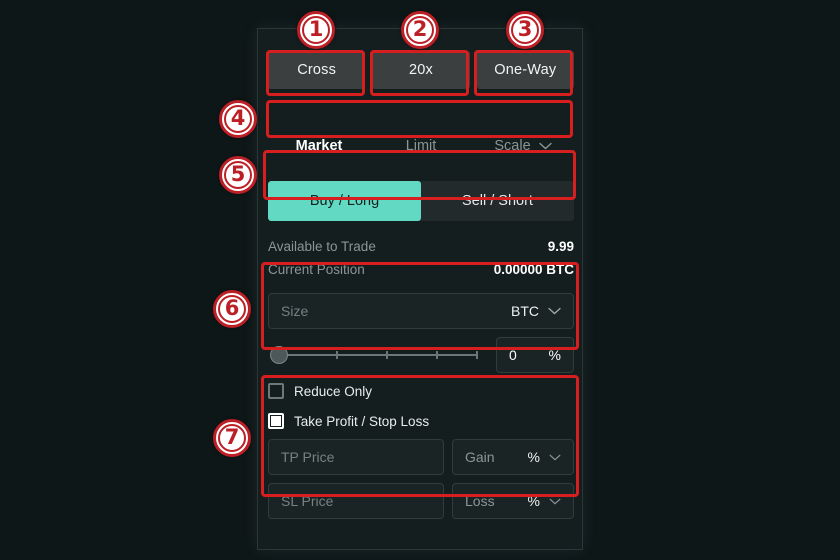 This screenshot has width=840, height=560. I want to click on marker-2-label: 2, so click(420, 29).